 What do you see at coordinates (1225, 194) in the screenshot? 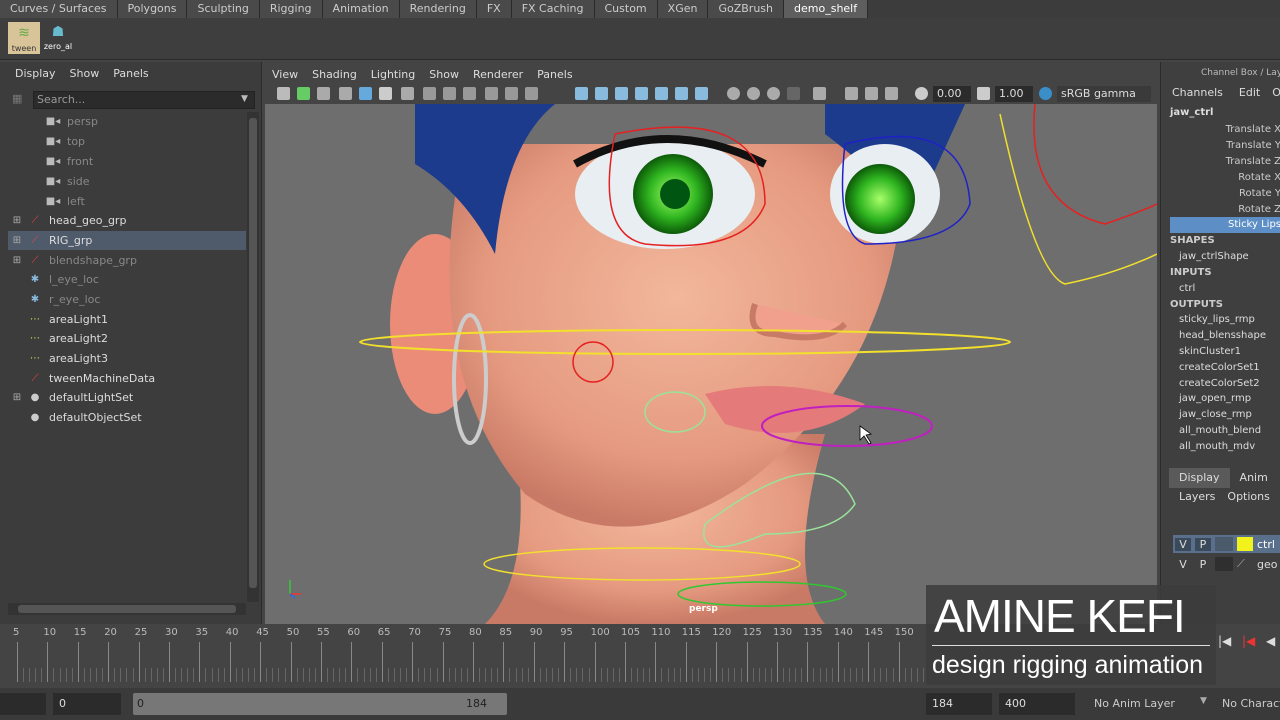
I see `attr-rotate-y: Rotate Y` at bounding box center [1225, 194].